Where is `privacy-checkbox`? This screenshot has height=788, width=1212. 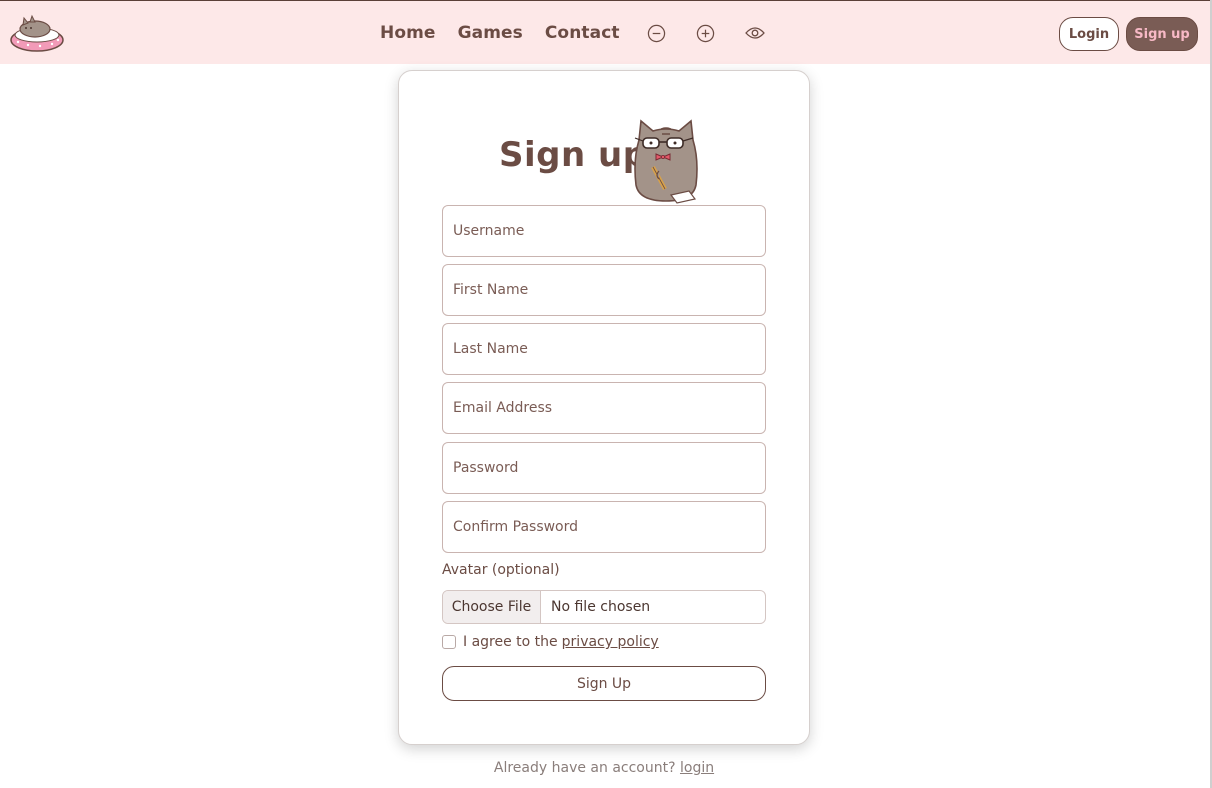
privacy-checkbox is located at coordinates (449, 642).